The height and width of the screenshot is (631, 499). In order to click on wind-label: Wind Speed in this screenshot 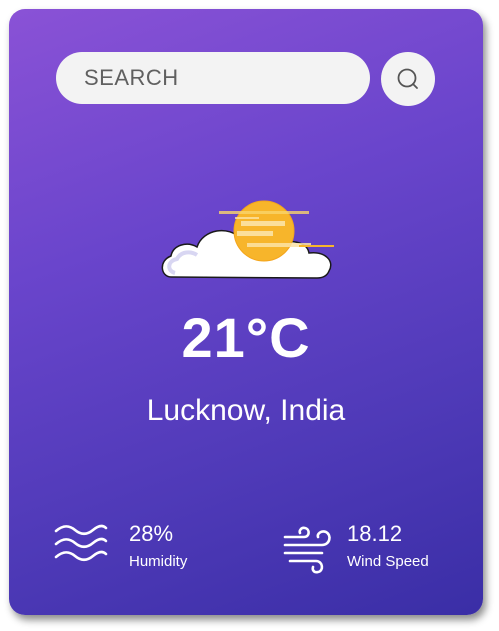, I will do `click(388, 561)`.